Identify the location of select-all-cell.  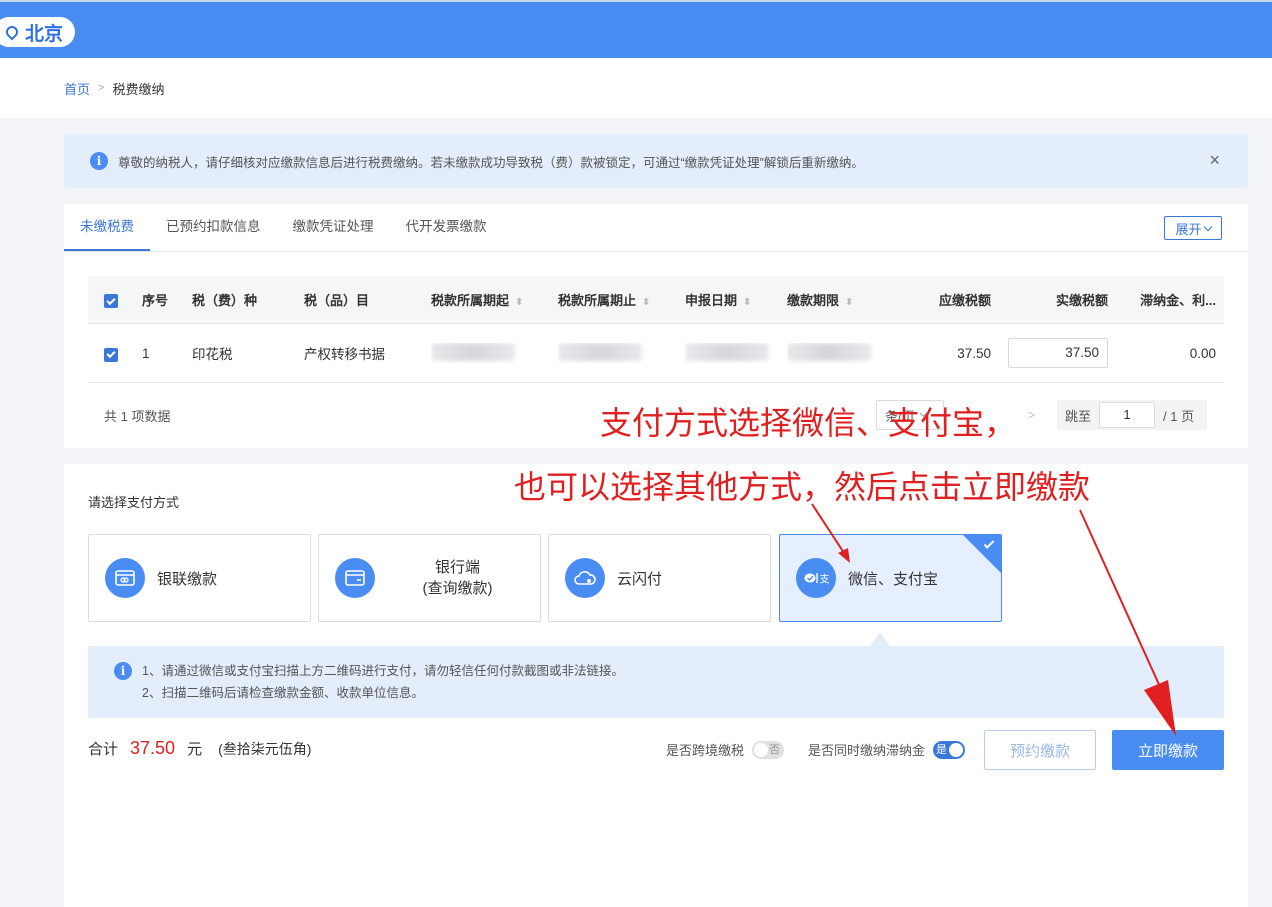
(115, 300).